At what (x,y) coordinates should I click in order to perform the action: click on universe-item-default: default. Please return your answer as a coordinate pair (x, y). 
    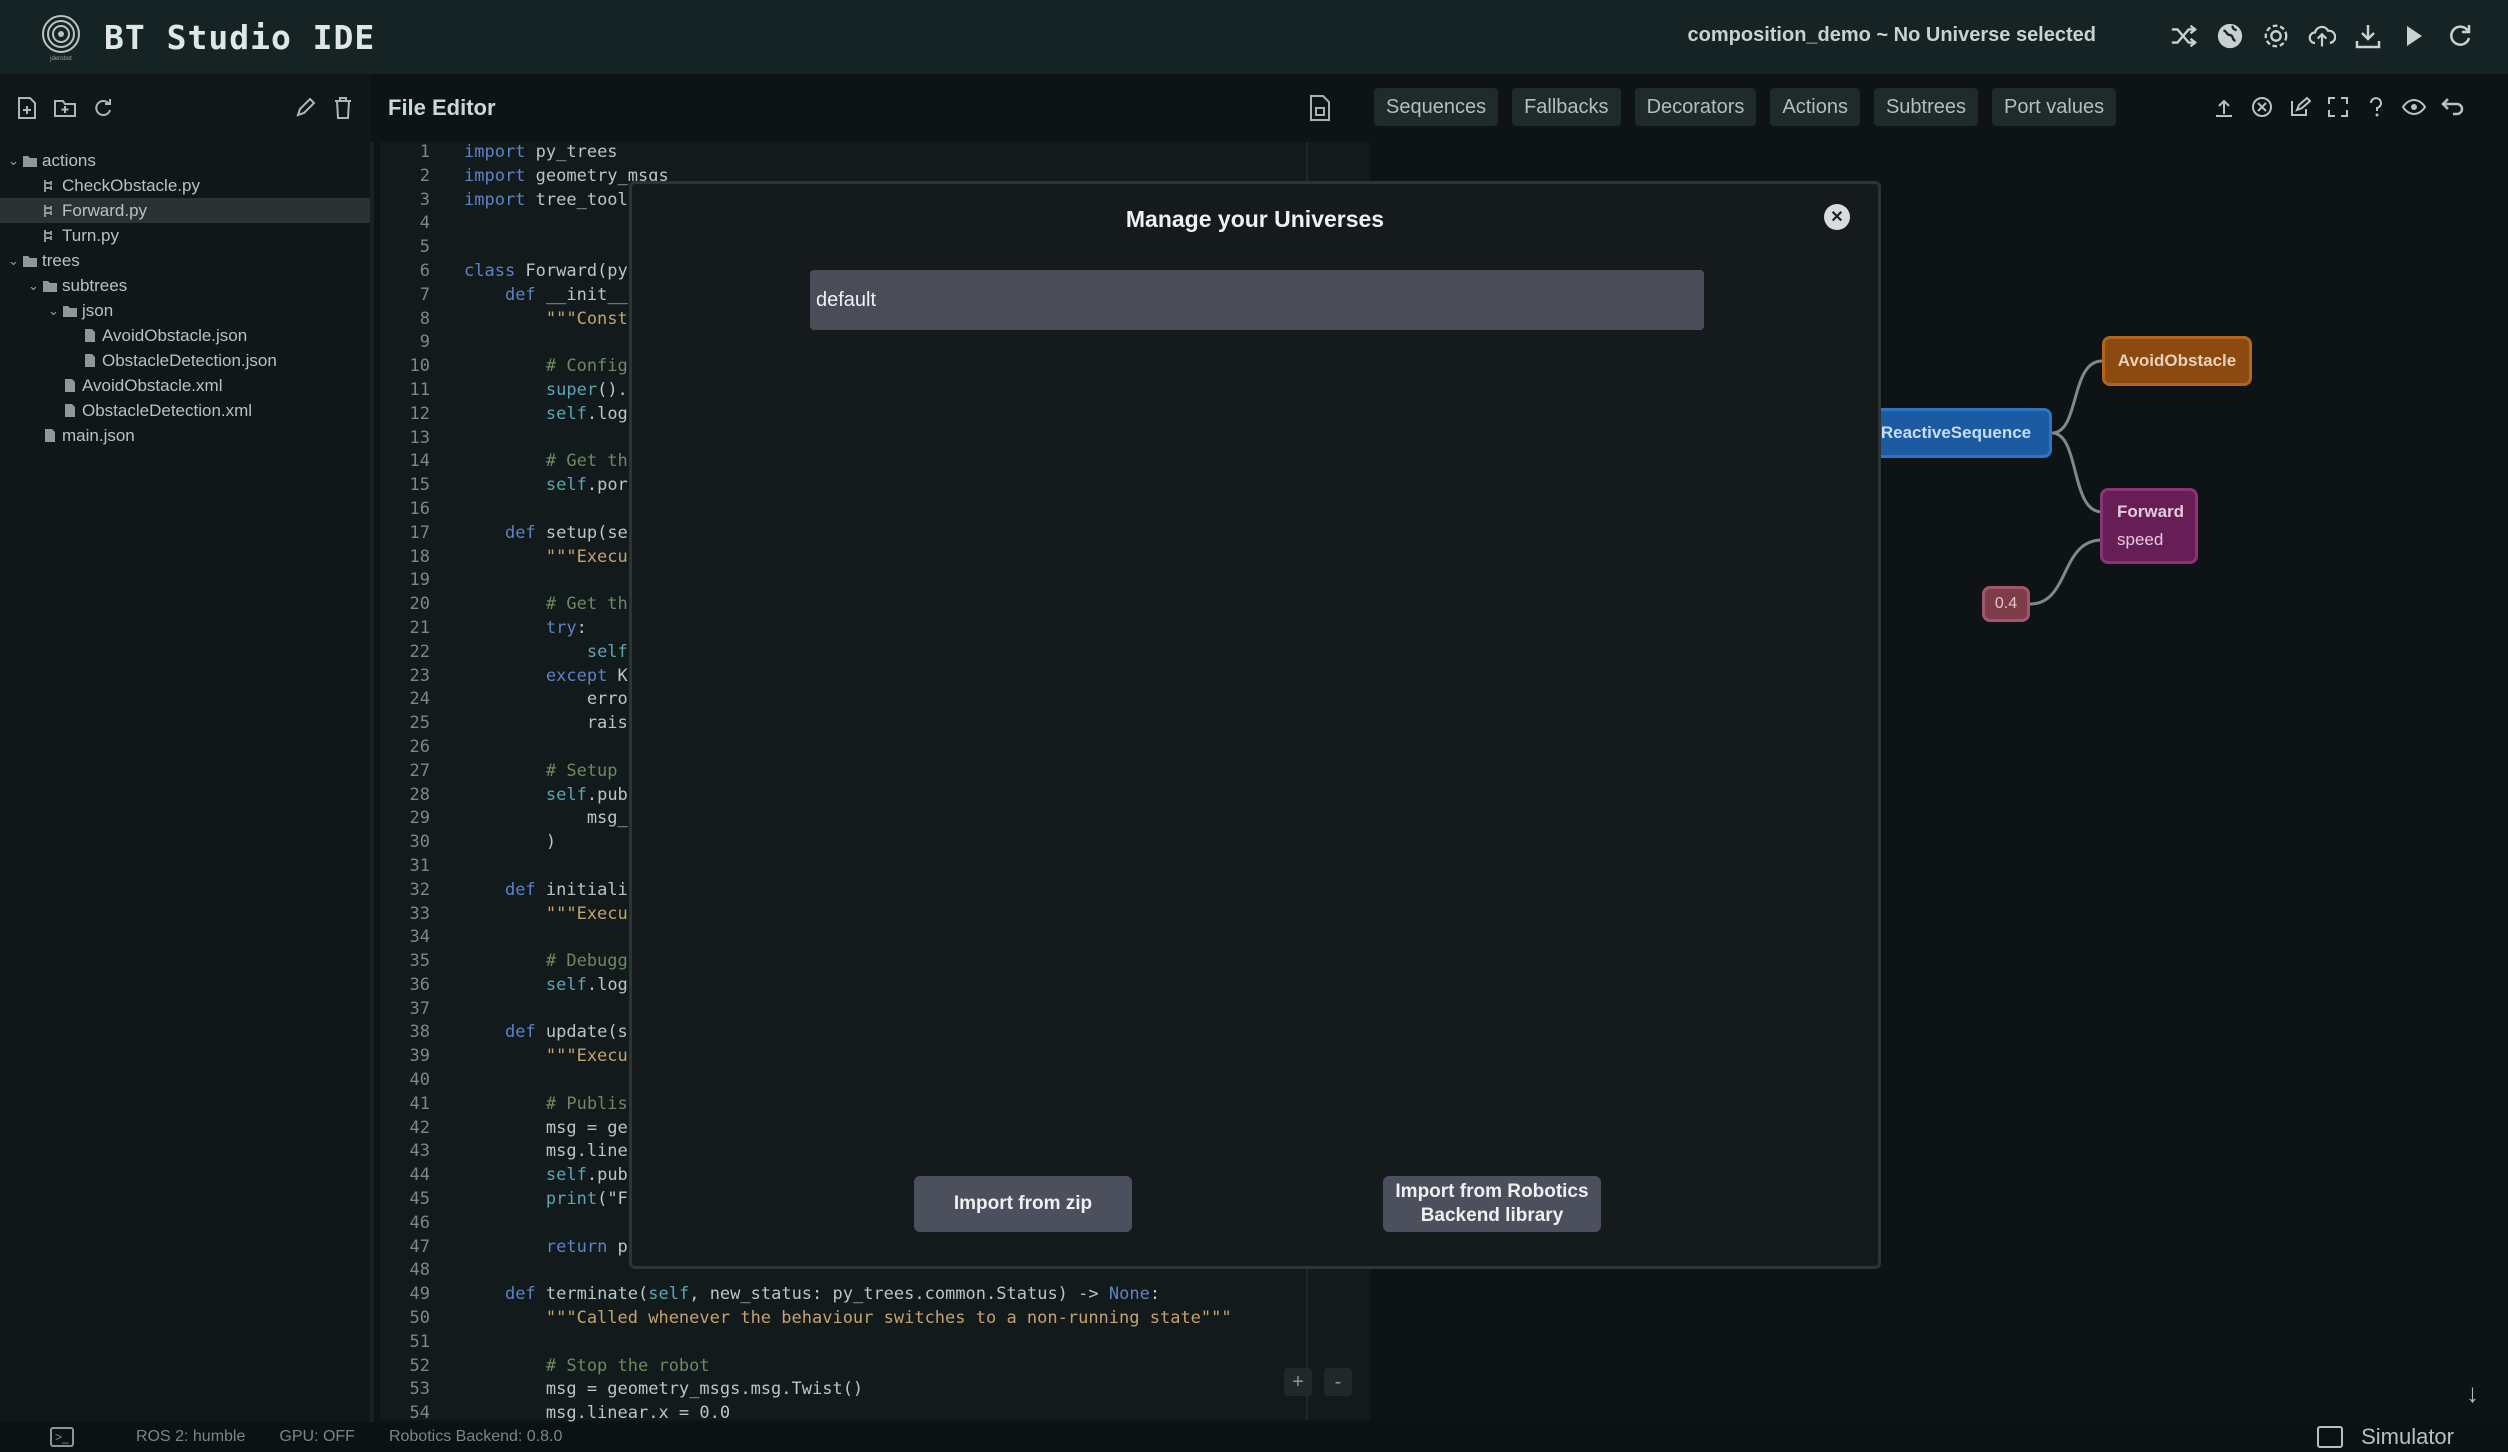
    Looking at the image, I should click on (1257, 300).